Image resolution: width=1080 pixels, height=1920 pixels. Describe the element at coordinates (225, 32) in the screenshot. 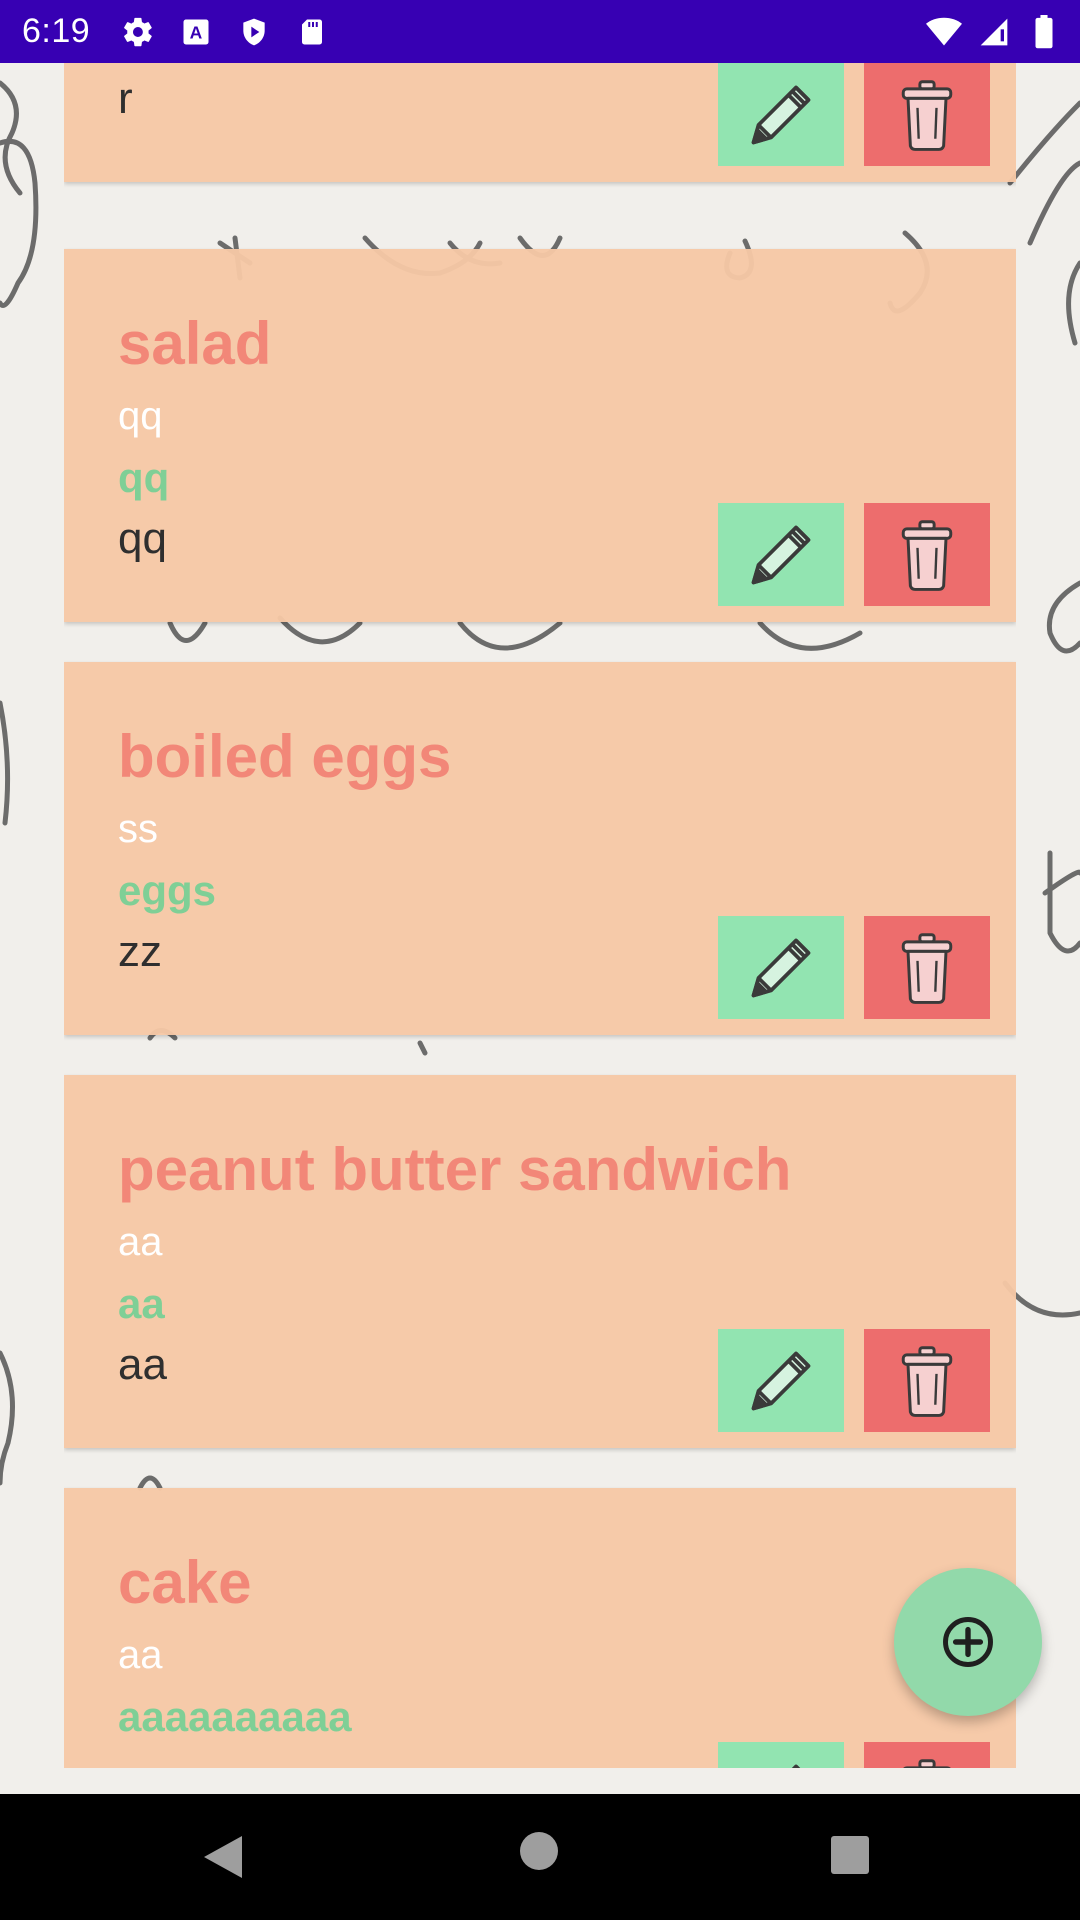

I see `status-icons-left: A` at that location.